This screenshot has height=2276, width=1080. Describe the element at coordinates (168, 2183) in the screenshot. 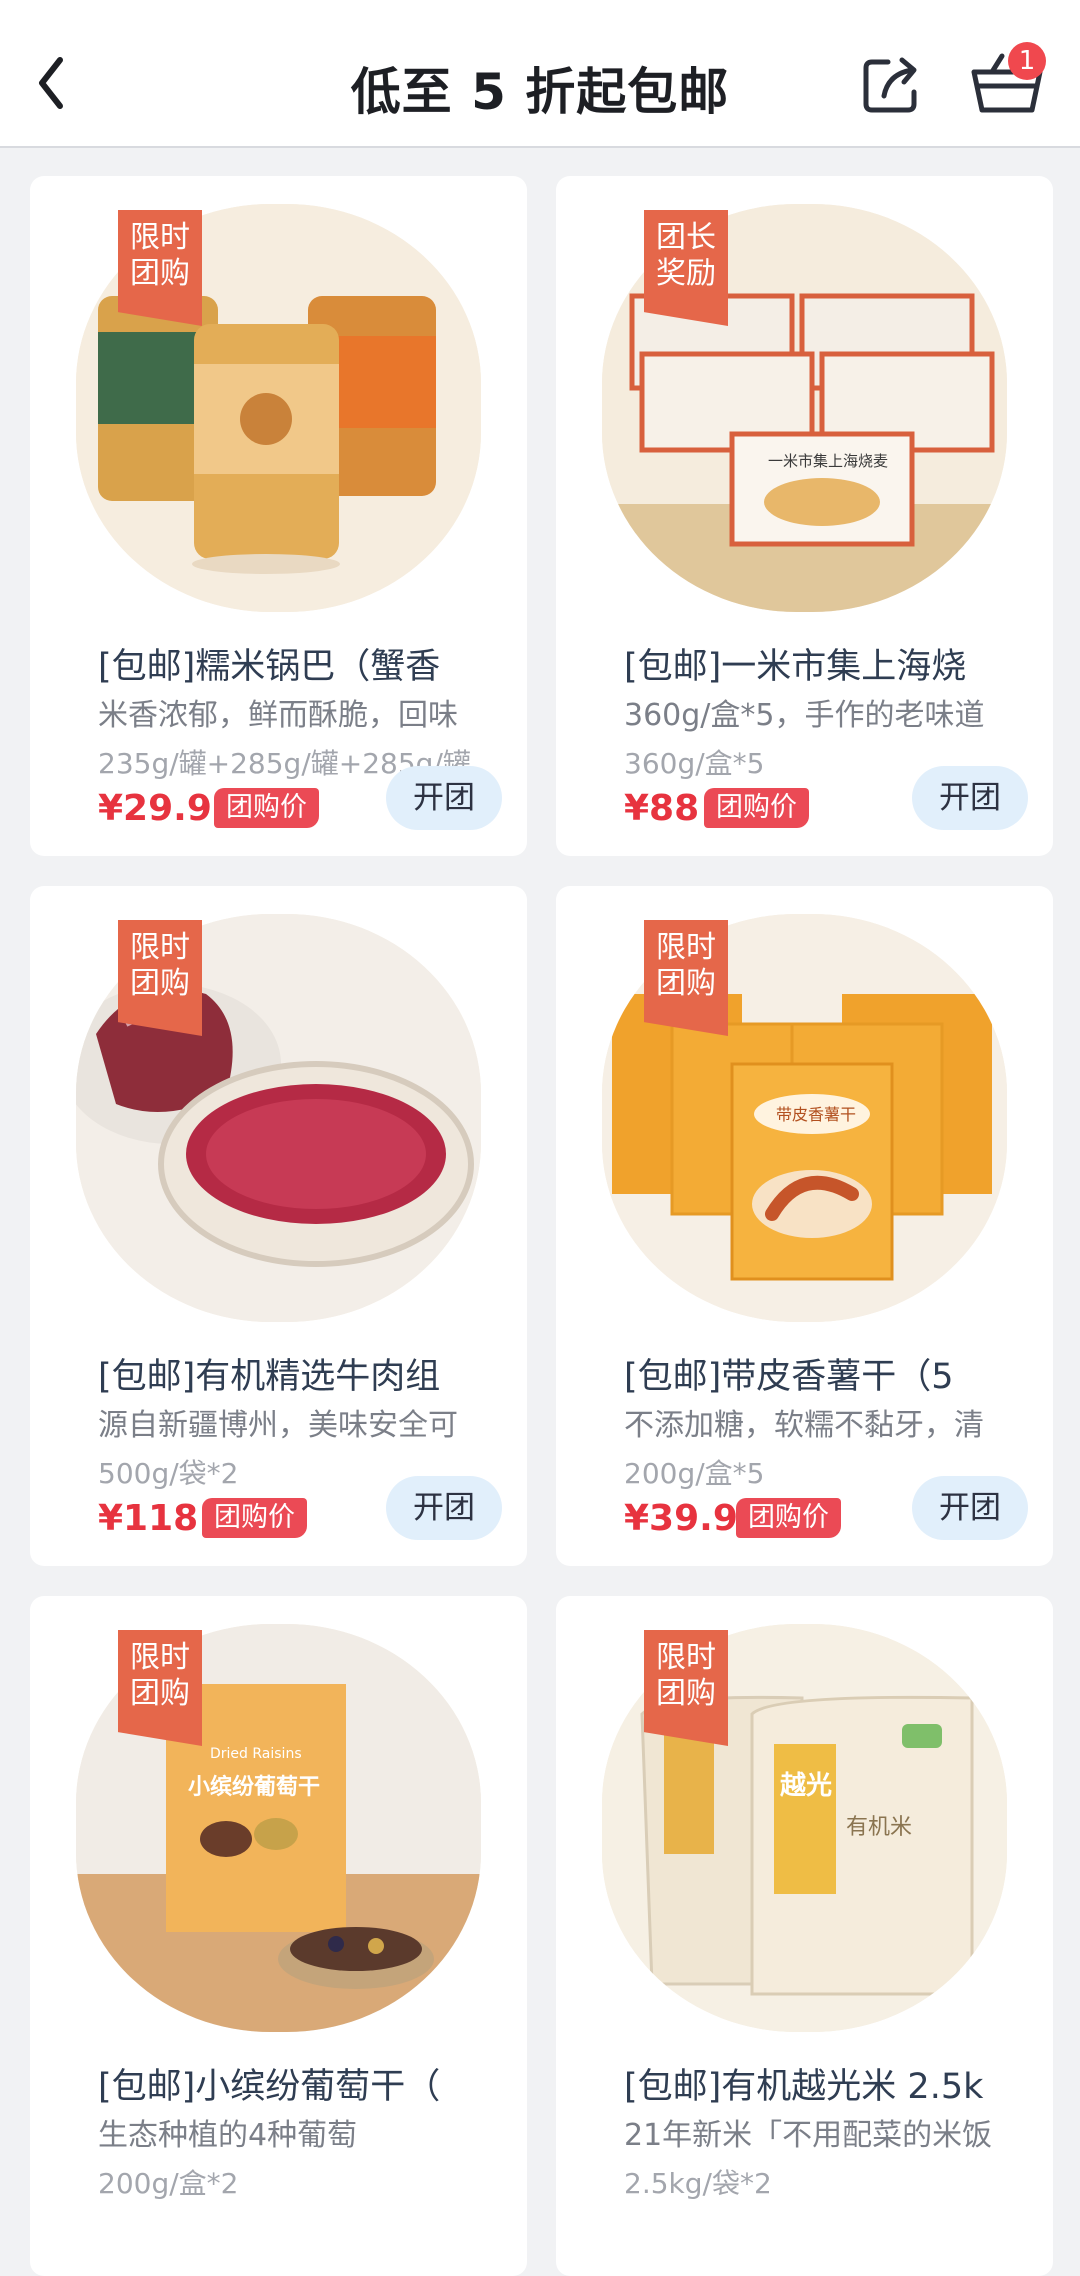

I see `product-spec: 200g/盒*2` at that location.